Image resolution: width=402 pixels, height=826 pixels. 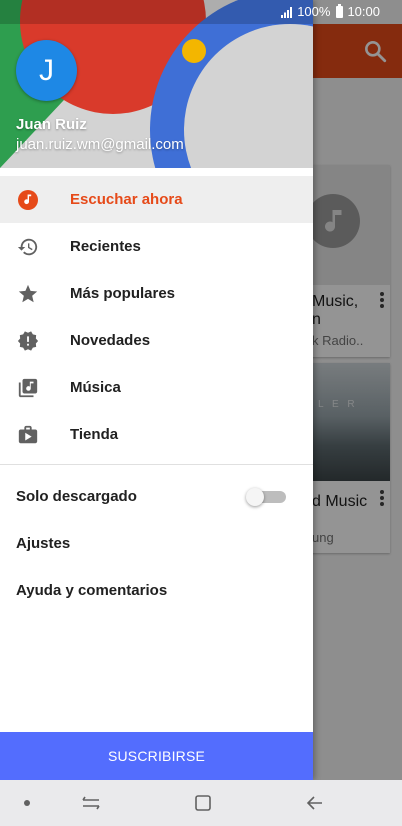 I want to click on library-music-icon, so click(x=27, y=387).